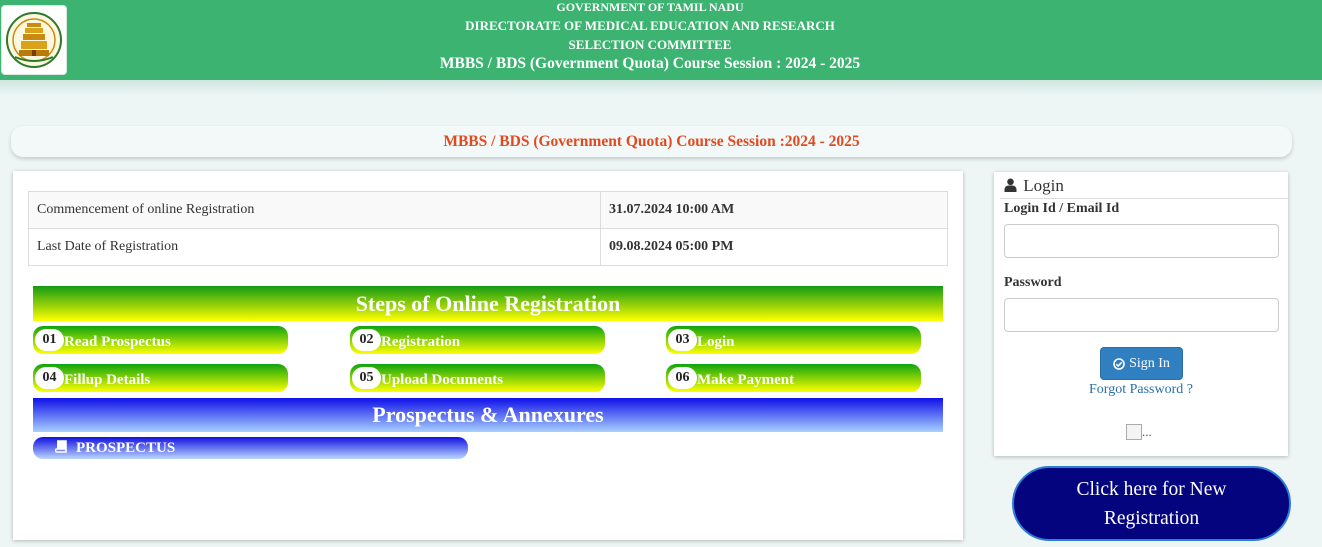 The height and width of the screenshot is (547, 1322). I want to click on step-label: Login, so click(716, 341).